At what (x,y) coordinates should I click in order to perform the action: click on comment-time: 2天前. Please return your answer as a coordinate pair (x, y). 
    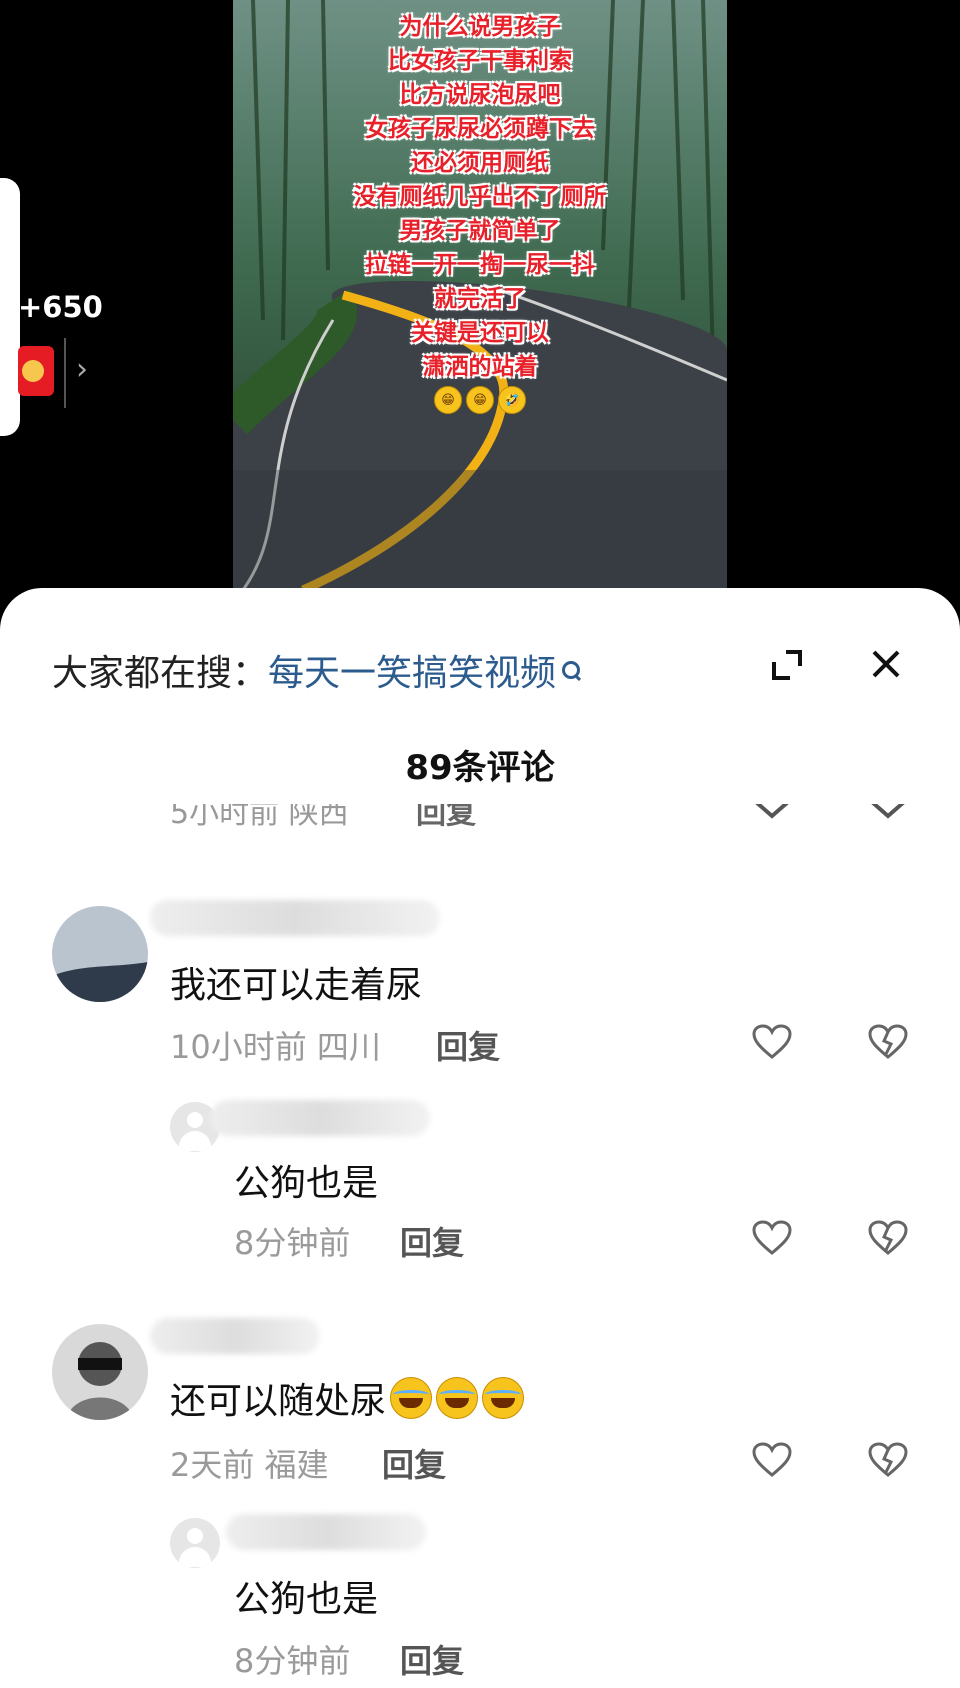
    Looking at the image, I should click on (212, 1465).